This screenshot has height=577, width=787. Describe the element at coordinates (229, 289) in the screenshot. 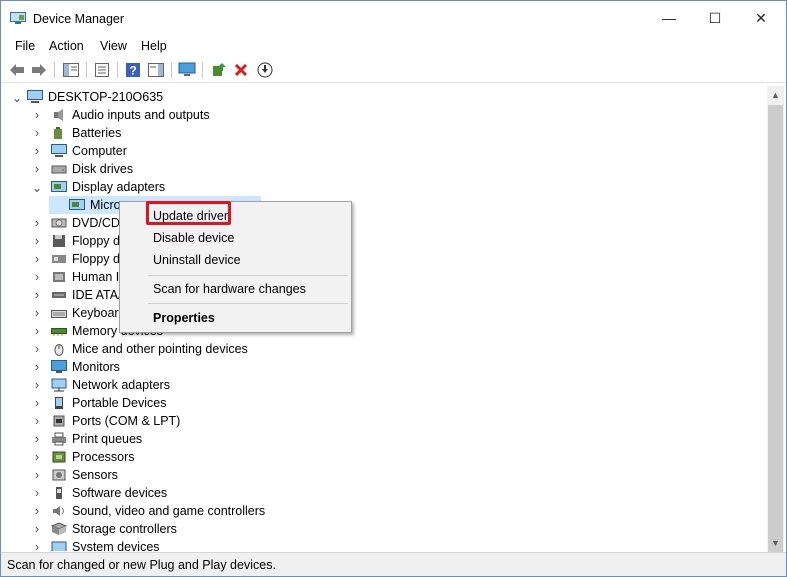

I see `menu-item-scan-hardware: Scan for hardware changes` at that location.